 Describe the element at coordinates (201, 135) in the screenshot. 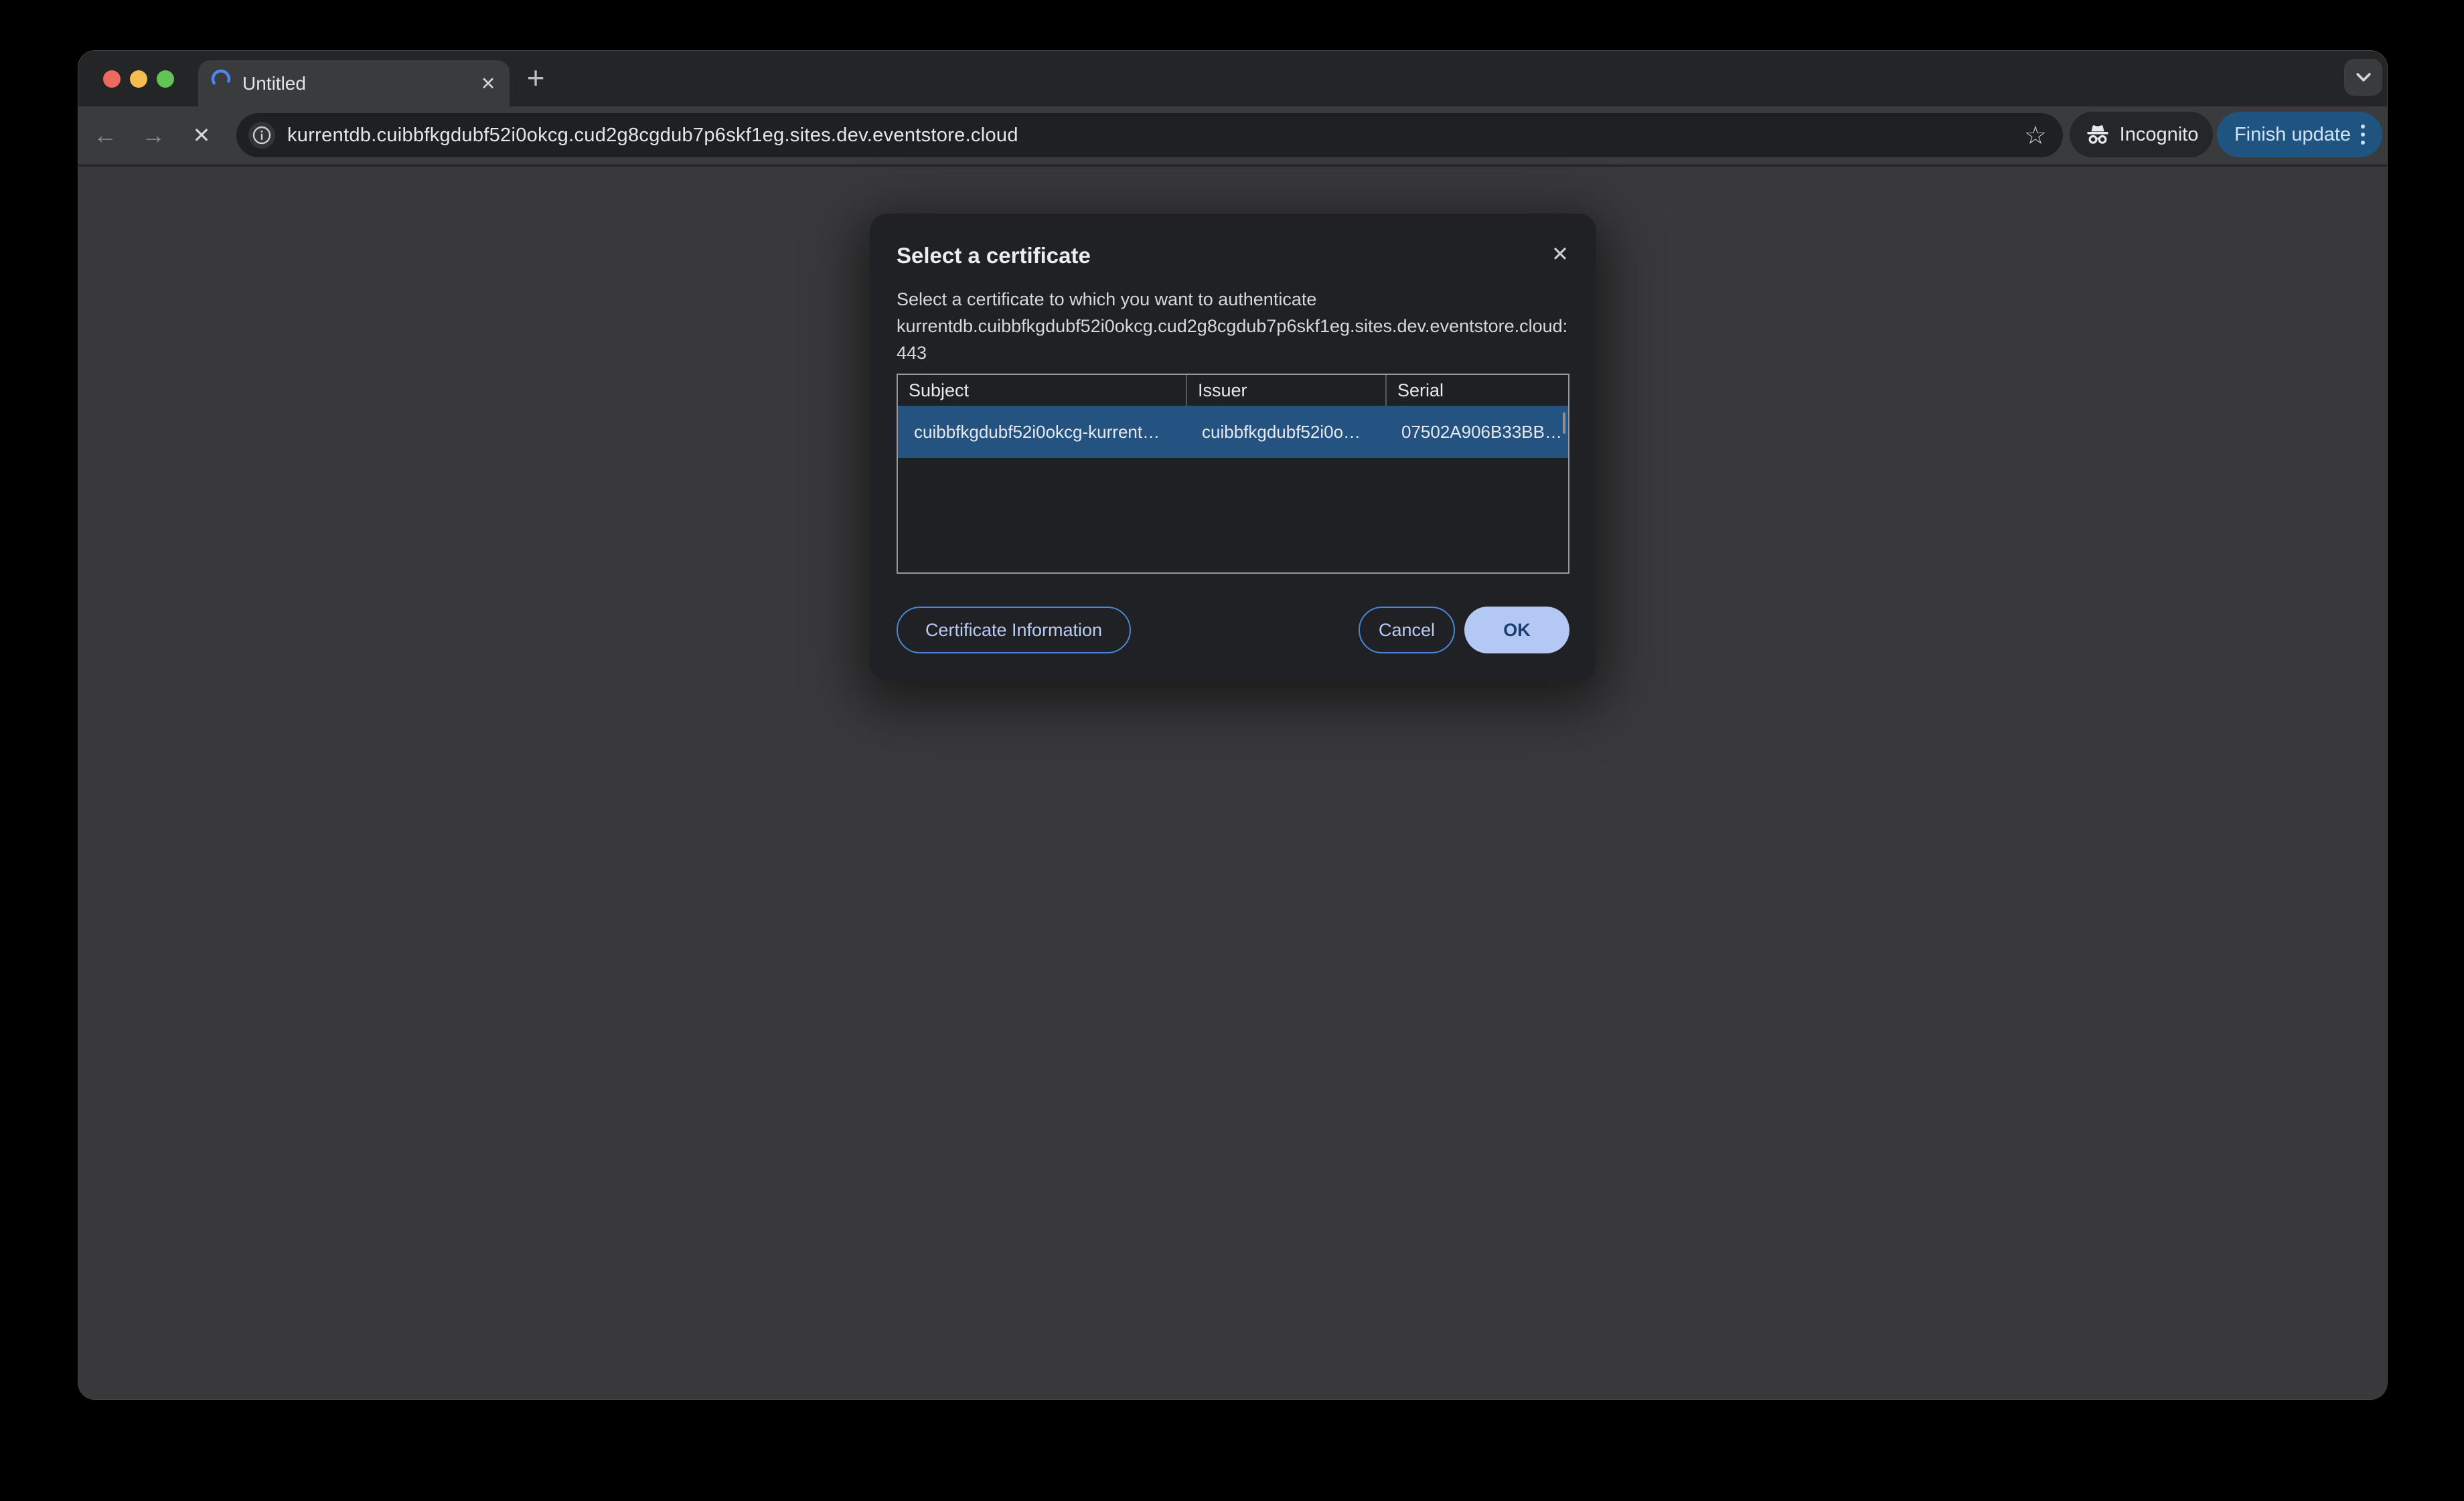

I see `stop-loading-button: ✕` at that location.